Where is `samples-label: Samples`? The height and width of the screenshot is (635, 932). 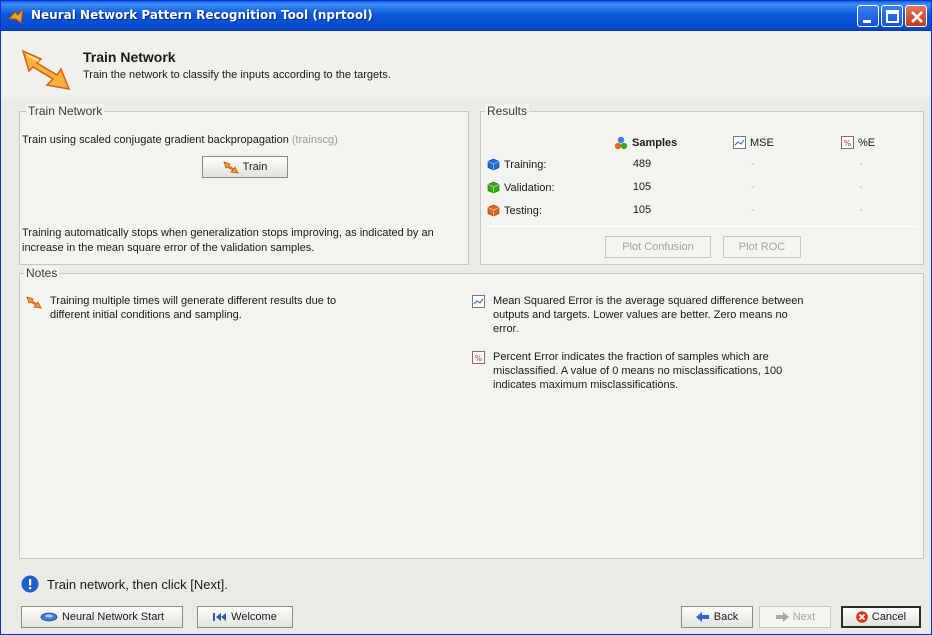 samples-label: Samples is located at coordinates (655, 143).